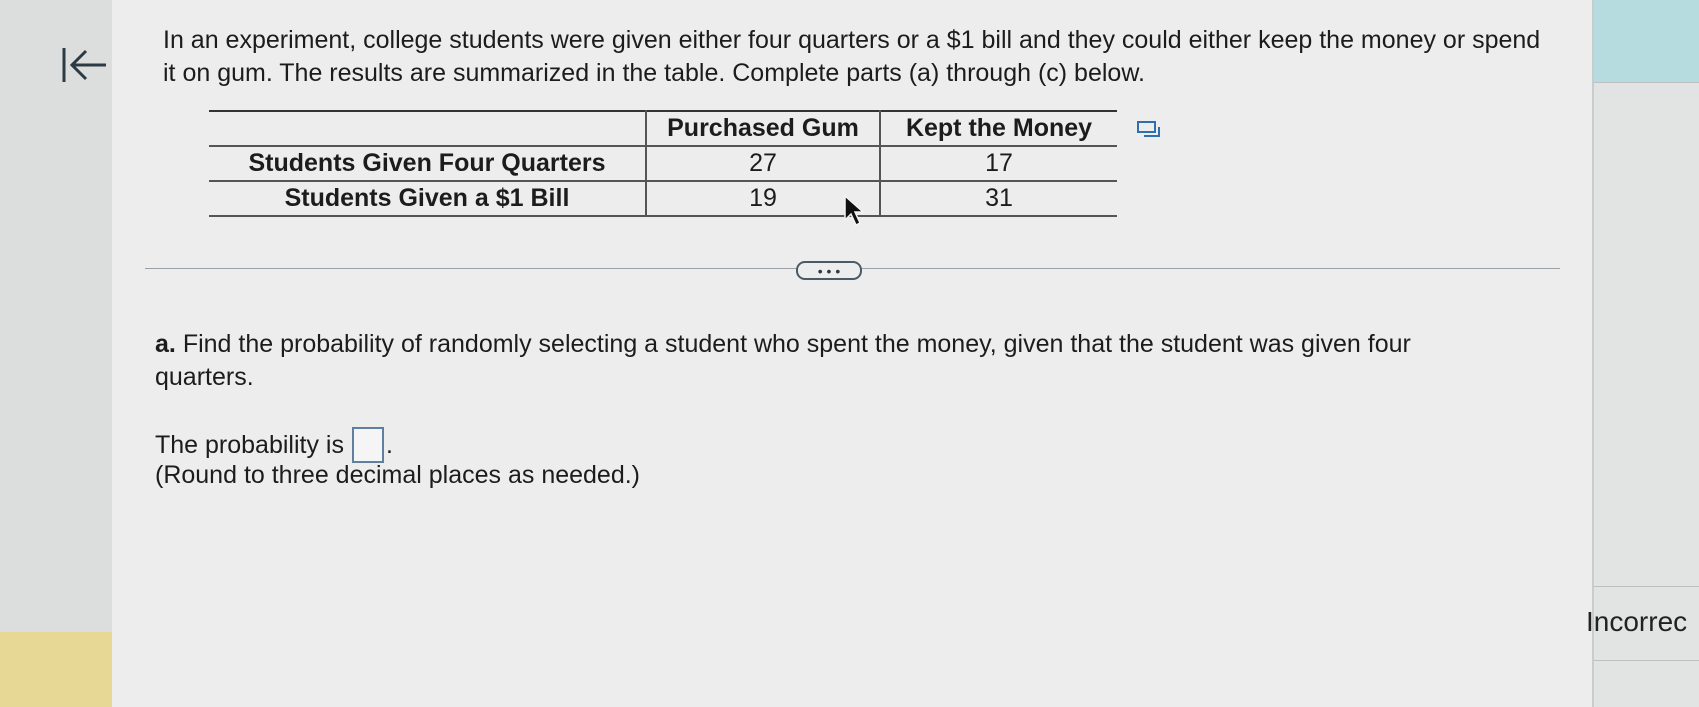 The image size is (1699, 707). Describe the element at coordinates (249, 444) in the screenshot. I see `answer-prefix: The probability is` at that location.